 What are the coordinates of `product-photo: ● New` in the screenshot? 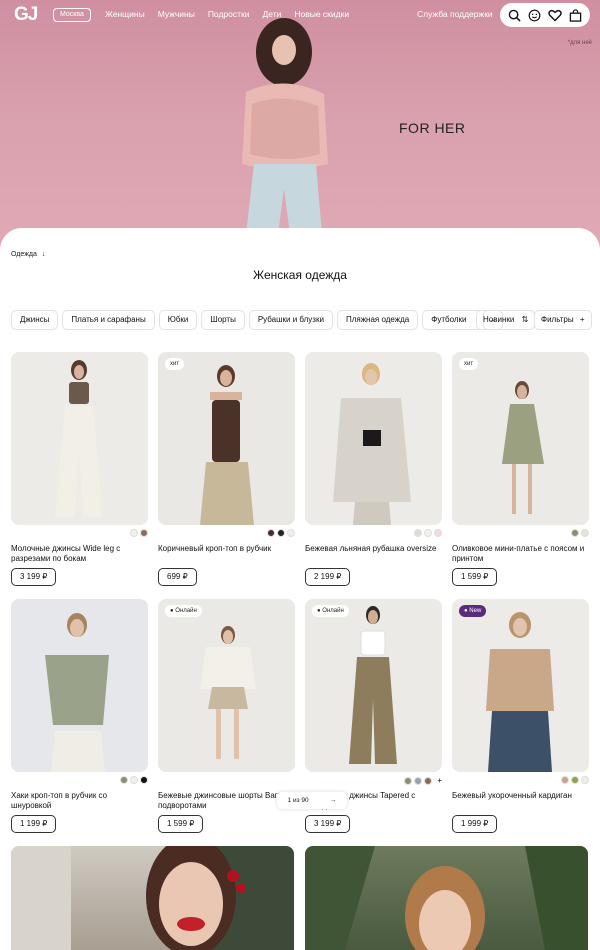 It's located at (520, 685).